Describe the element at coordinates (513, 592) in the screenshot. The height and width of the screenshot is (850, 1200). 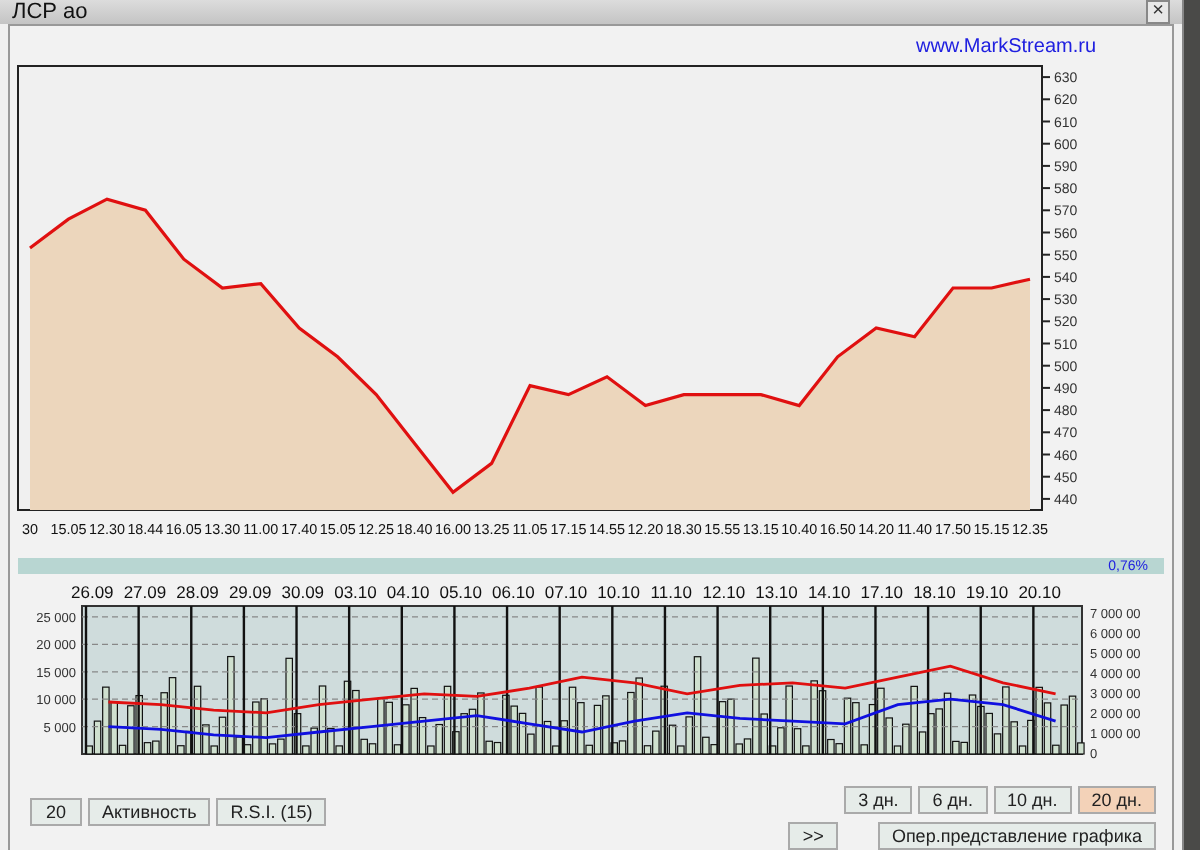
I see `axis-label: 06.10` at that location.